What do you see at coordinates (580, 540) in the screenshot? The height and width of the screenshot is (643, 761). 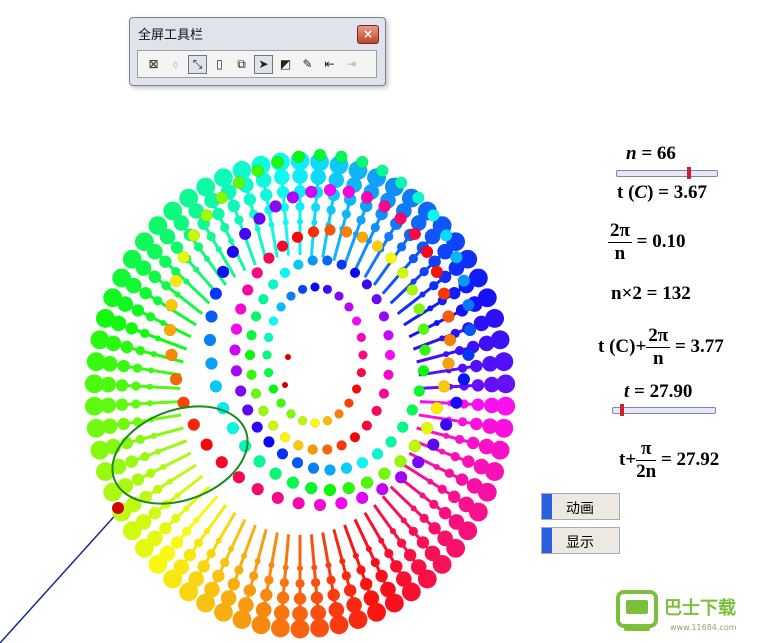 I see `show-button: 显示` at bounding box center [580, 540].